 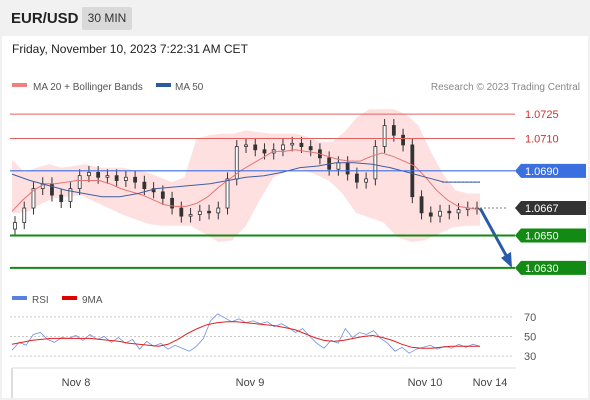 What do you see at coordinates (542, 172) in the screenshot?
I see `level-label-2: 1.0690` at bounding box center [542, 172].